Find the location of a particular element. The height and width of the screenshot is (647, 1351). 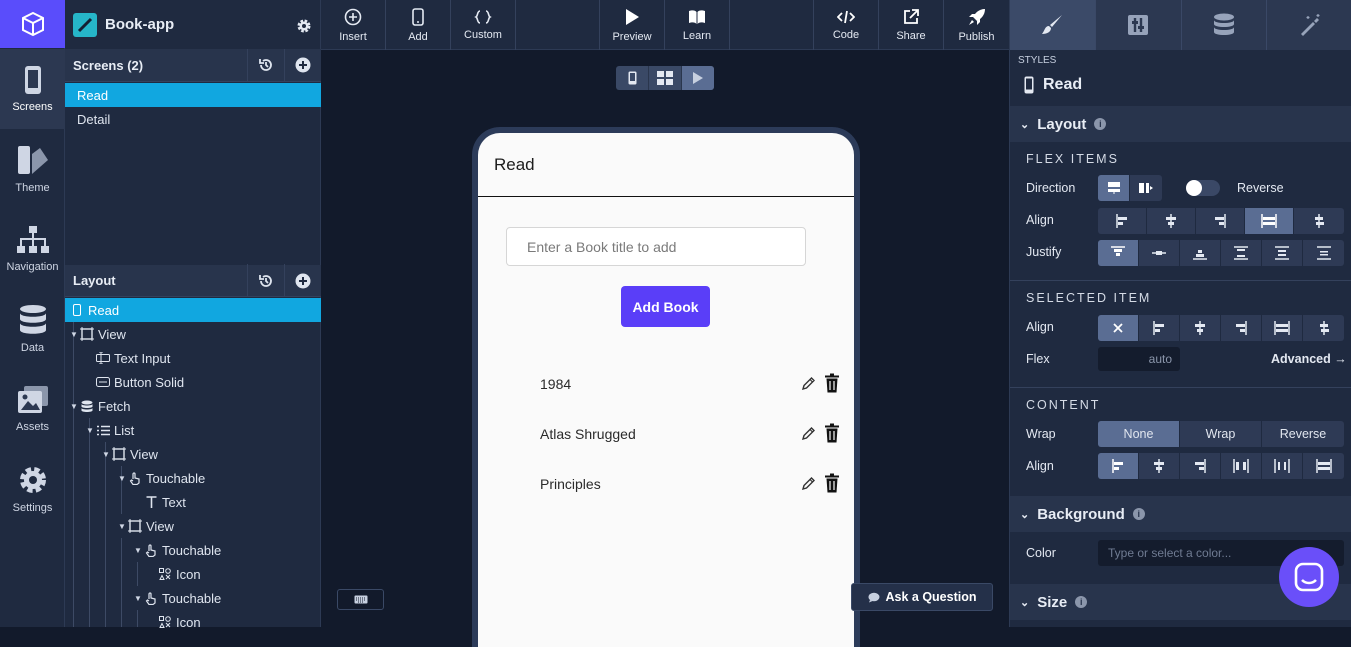

code-button: Code is located at coordinates (846, 25).